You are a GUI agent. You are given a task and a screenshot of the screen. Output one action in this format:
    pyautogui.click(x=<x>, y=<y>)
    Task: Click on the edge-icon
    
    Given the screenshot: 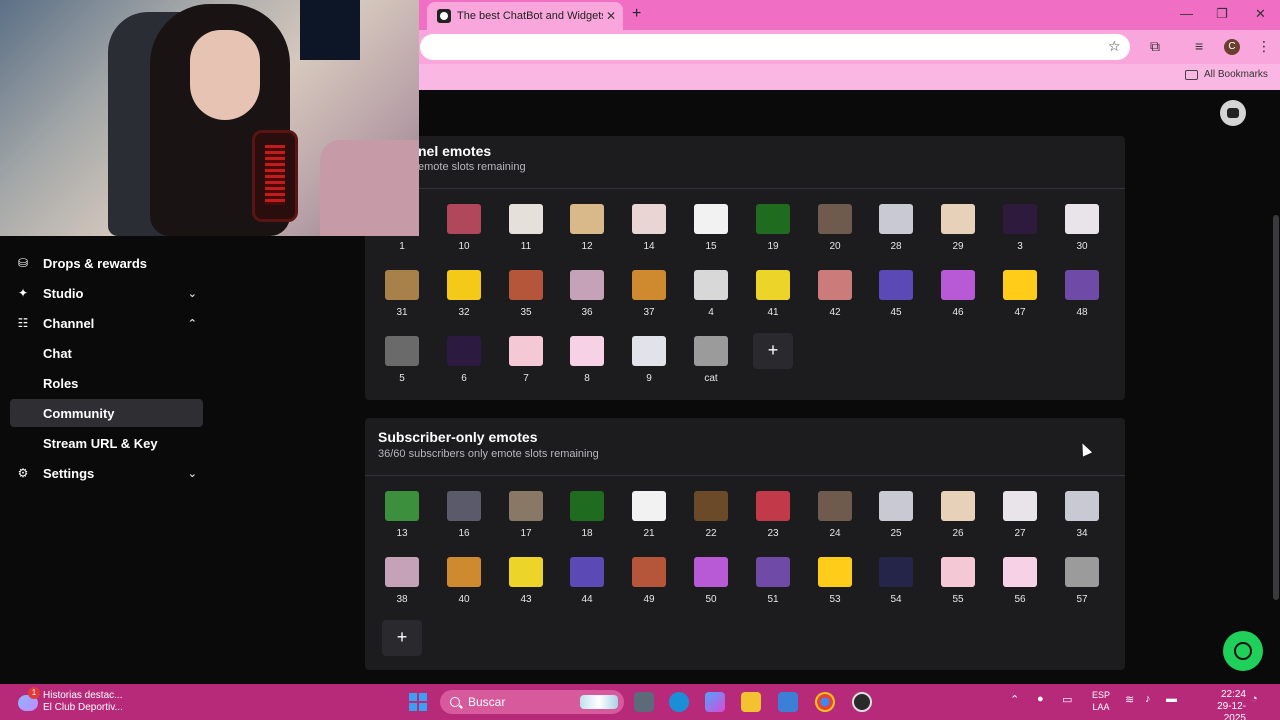 What is the action you would take?
    pyautogui.click(x=679, y=702)
    